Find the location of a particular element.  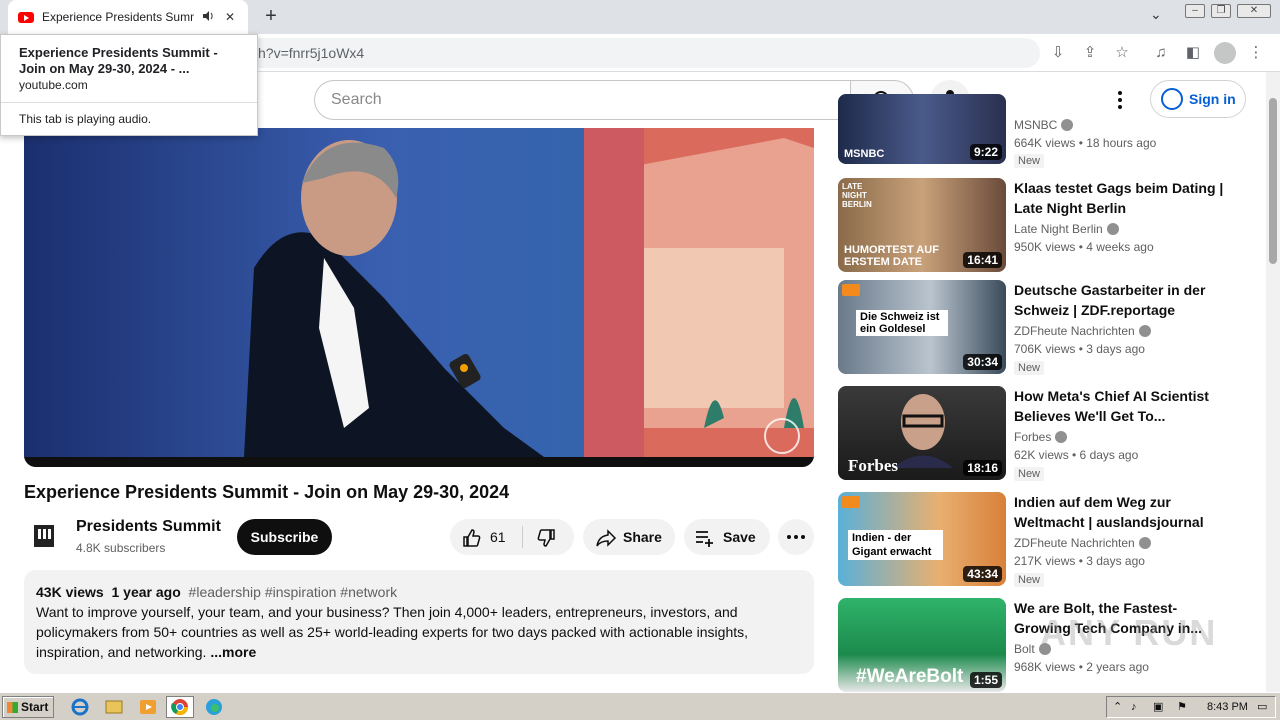

thumbnail-text: Die Schweiz ist ein Goldesel is located at coordinates (902, 323).